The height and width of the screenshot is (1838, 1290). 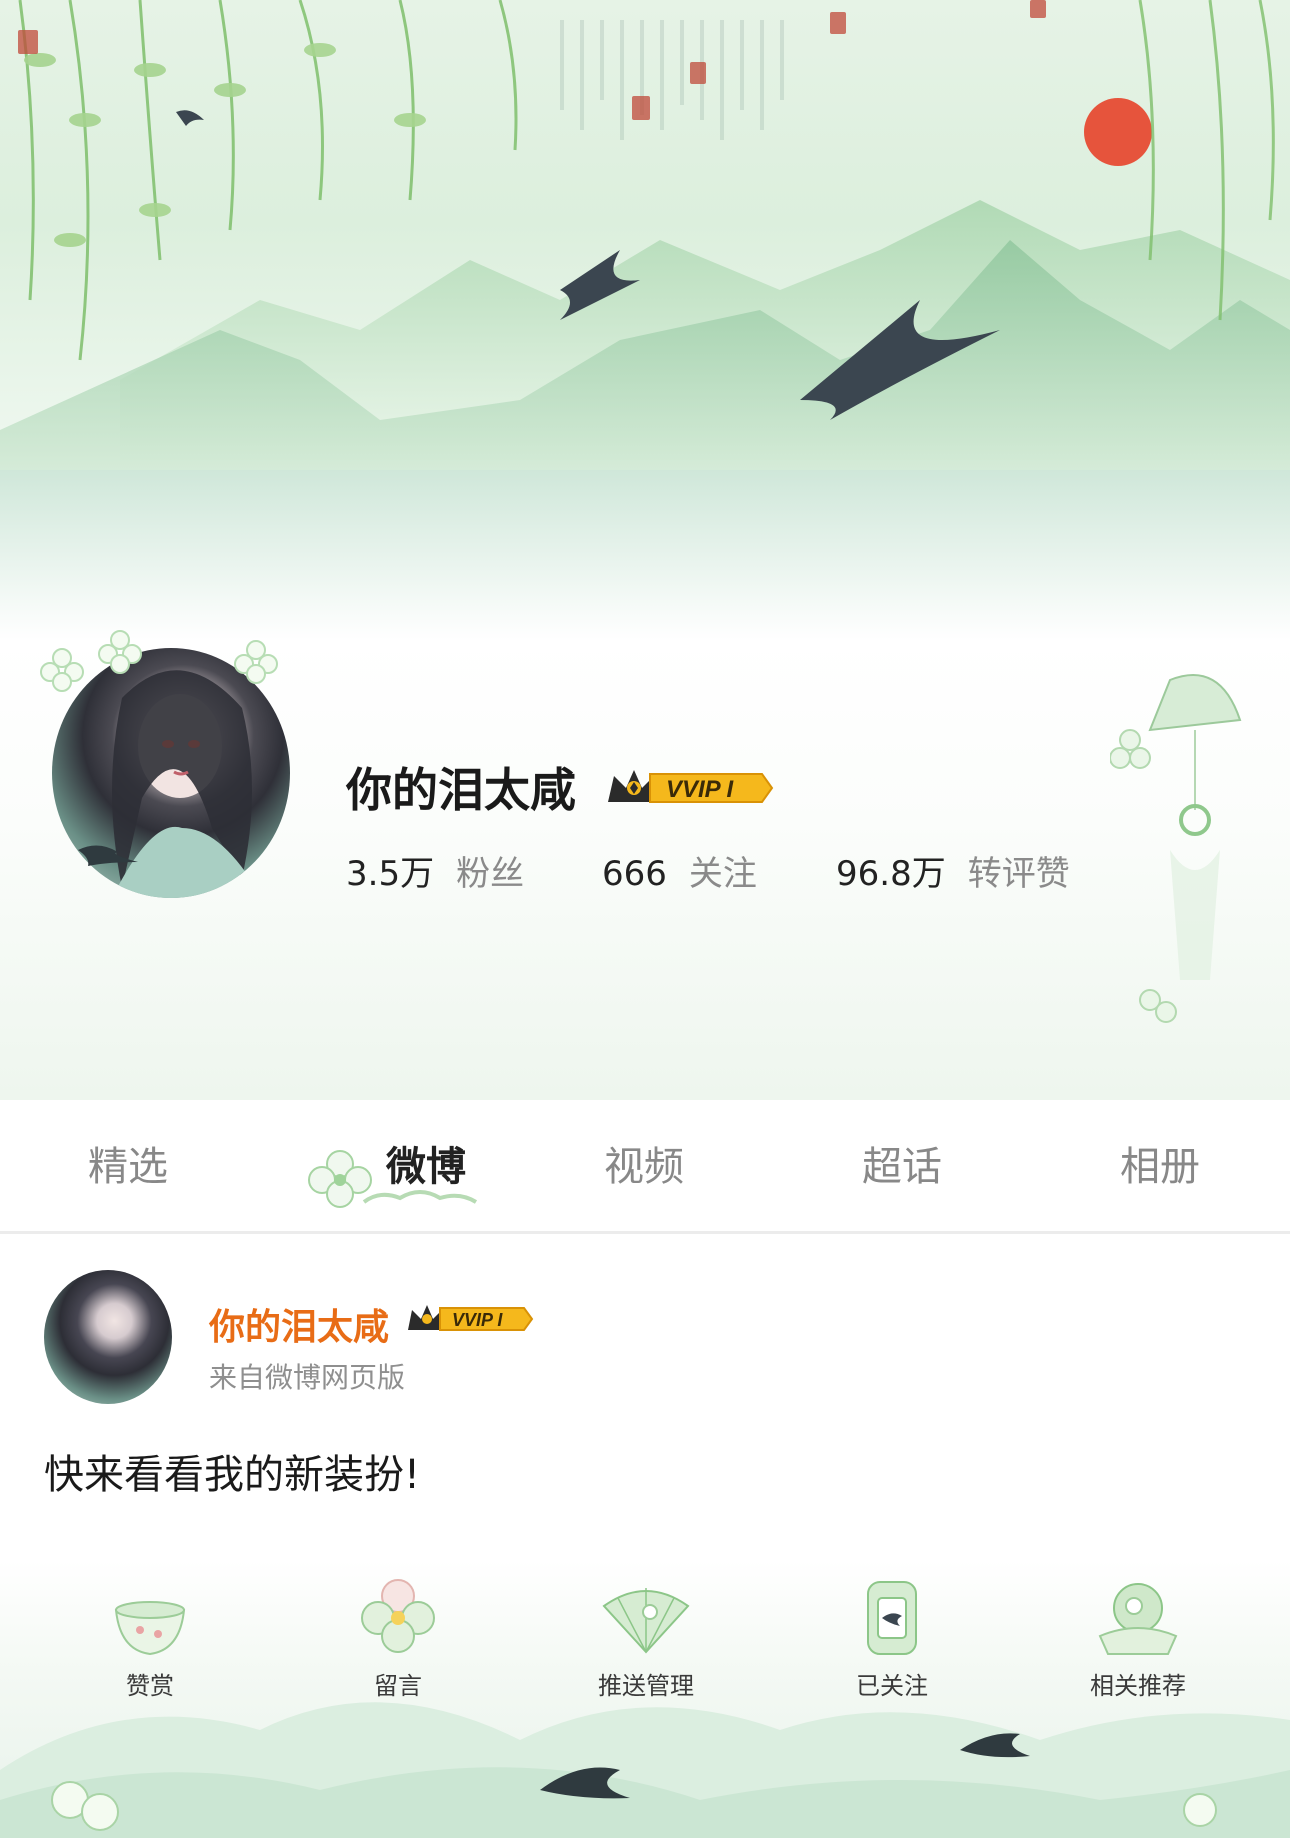 What do you see at coordinates (477, 1320) in the screenshot?
I see `post-vip-label: VVIP I` at bounding box center [477, 1320].